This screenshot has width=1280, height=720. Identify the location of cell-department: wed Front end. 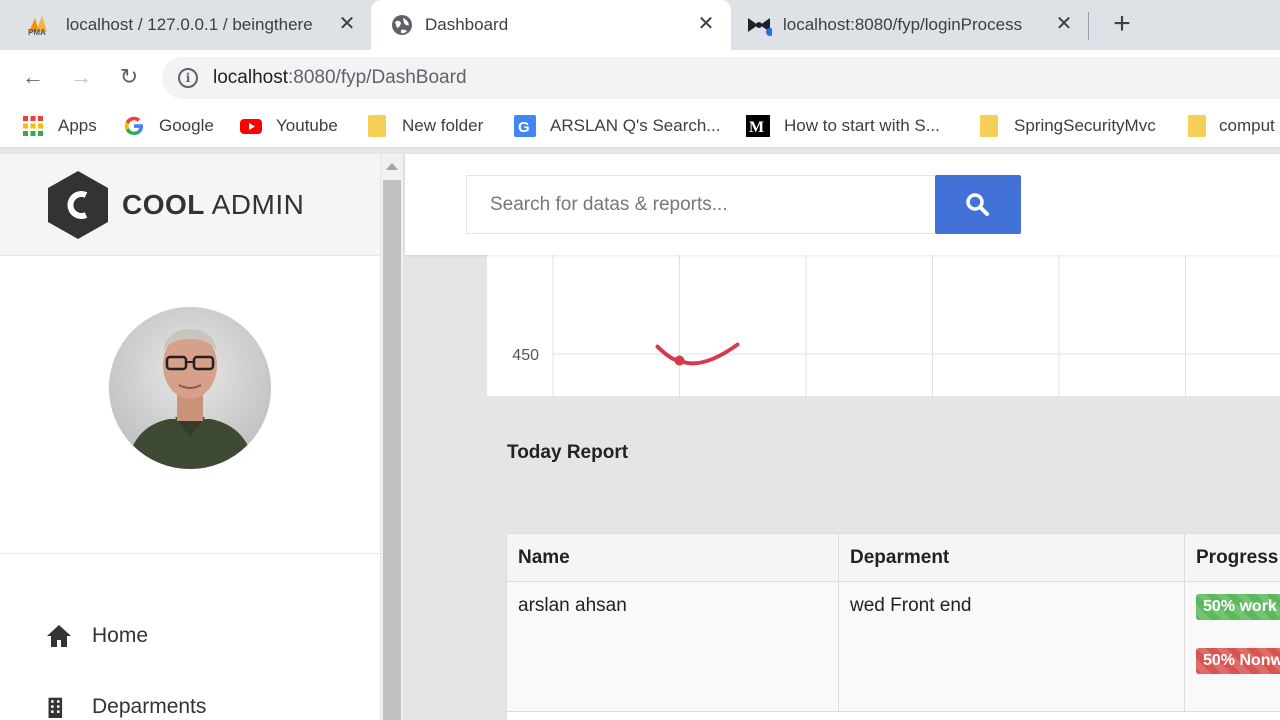
(1012, 647).